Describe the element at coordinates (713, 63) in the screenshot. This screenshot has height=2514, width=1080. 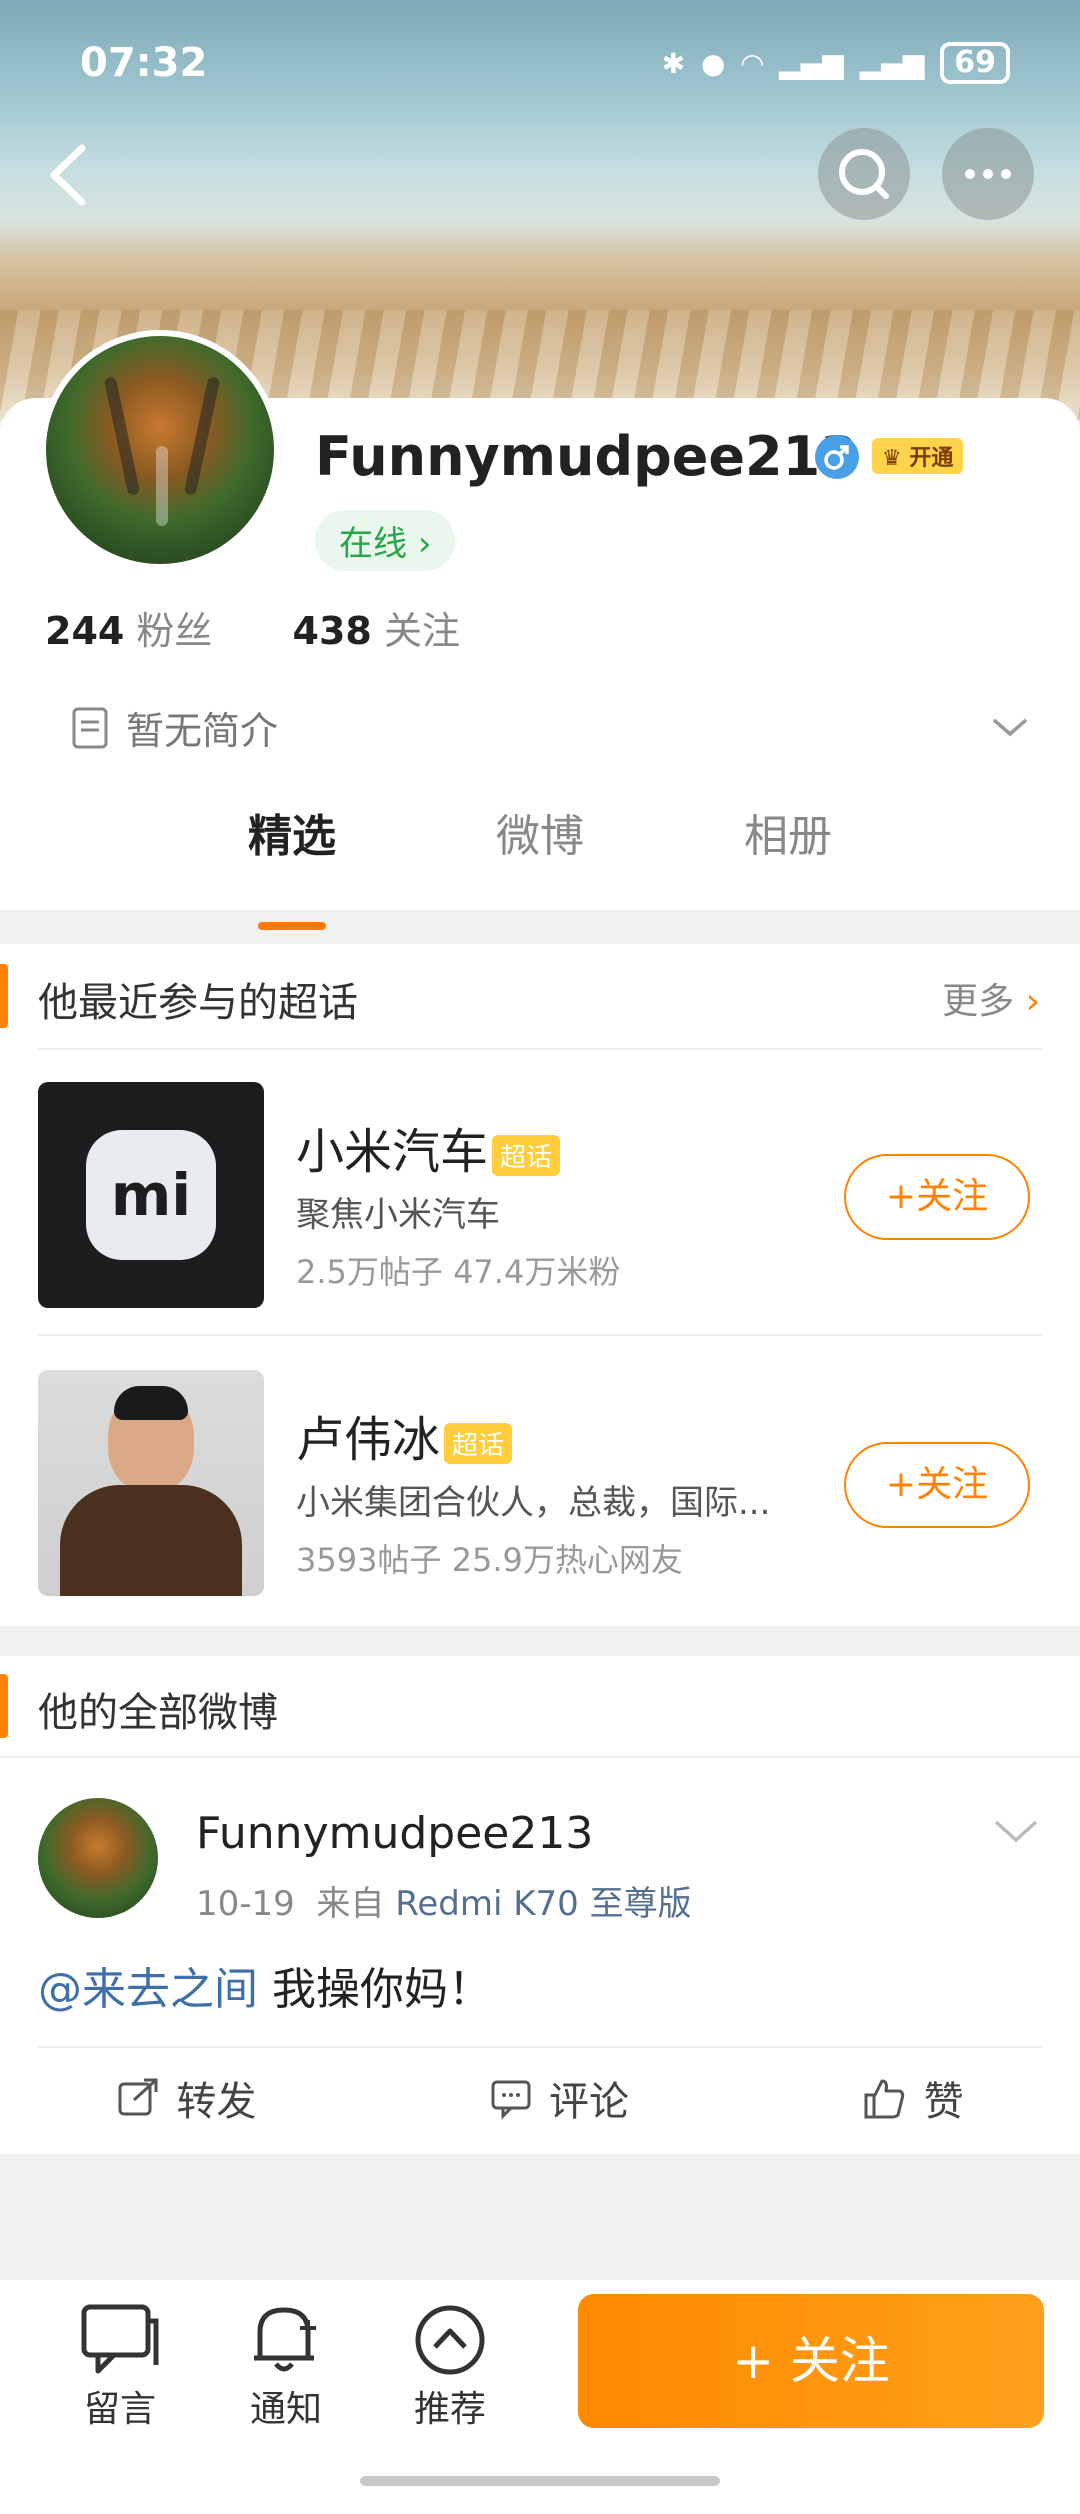
I see `location-icon: ●` at that location.